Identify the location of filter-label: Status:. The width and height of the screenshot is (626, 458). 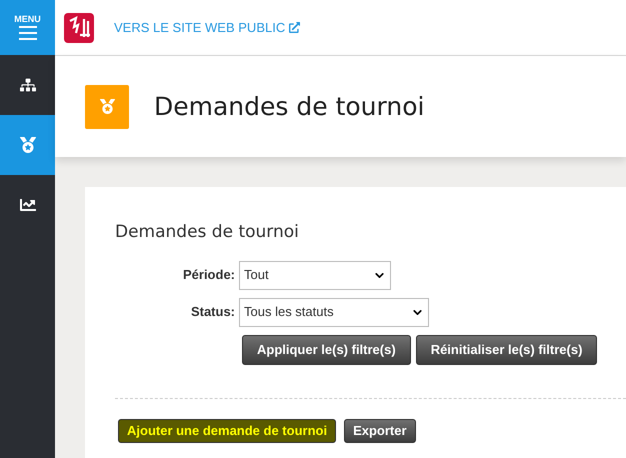
(212, 312).